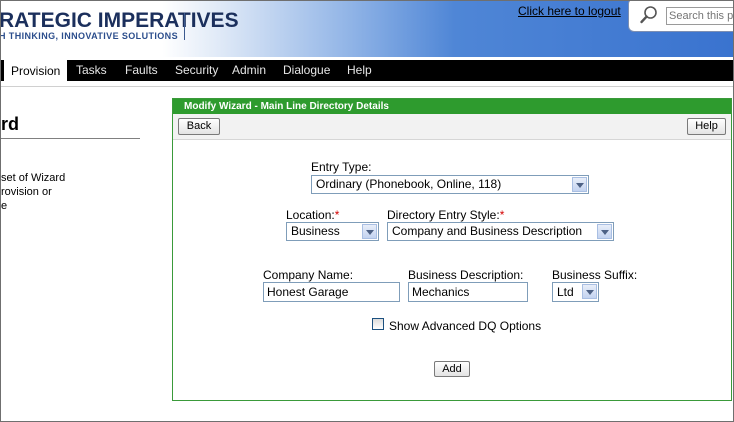  I want to click on wizard-description-line-2: rovision or, so click(26, 192).